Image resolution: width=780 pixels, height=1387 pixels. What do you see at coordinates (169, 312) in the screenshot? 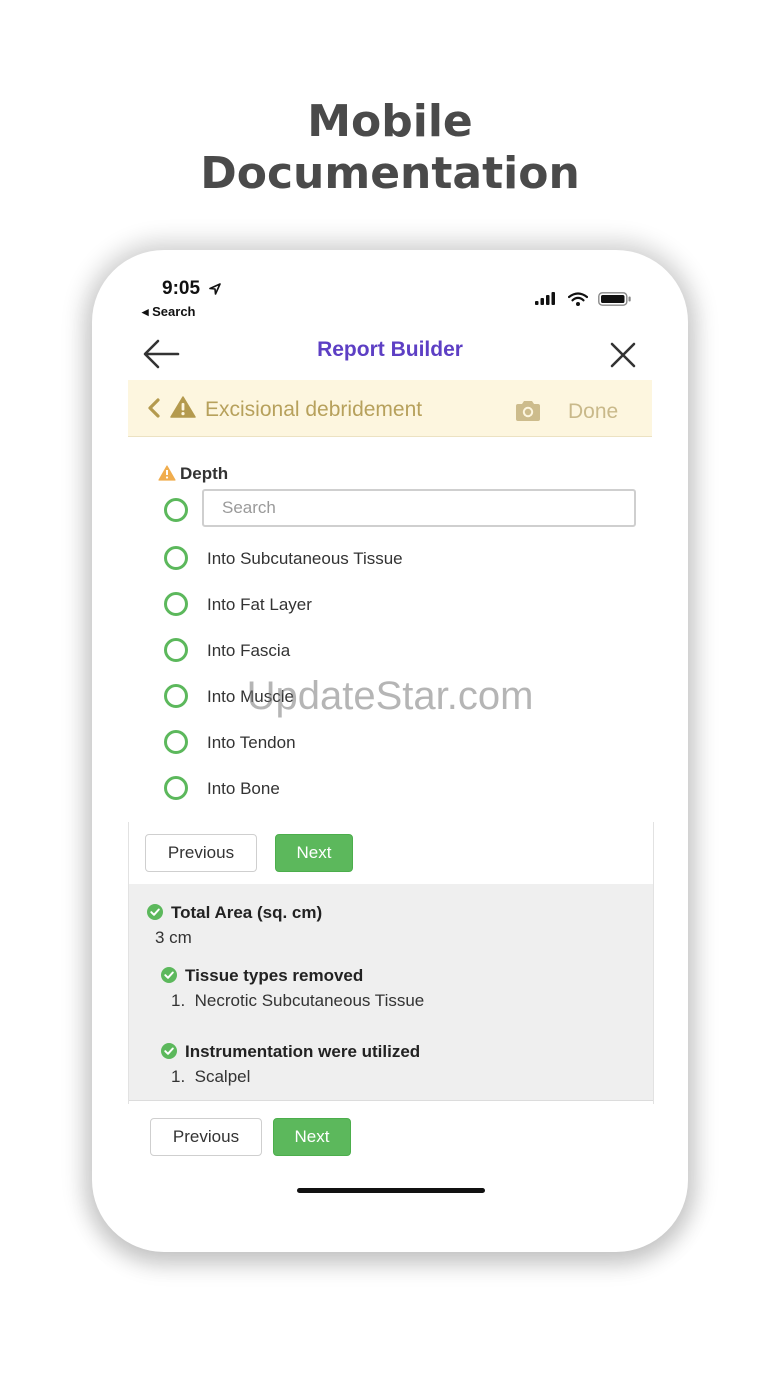
I see `status-back-search: ◂ Search` at bounding box center [169, 312].